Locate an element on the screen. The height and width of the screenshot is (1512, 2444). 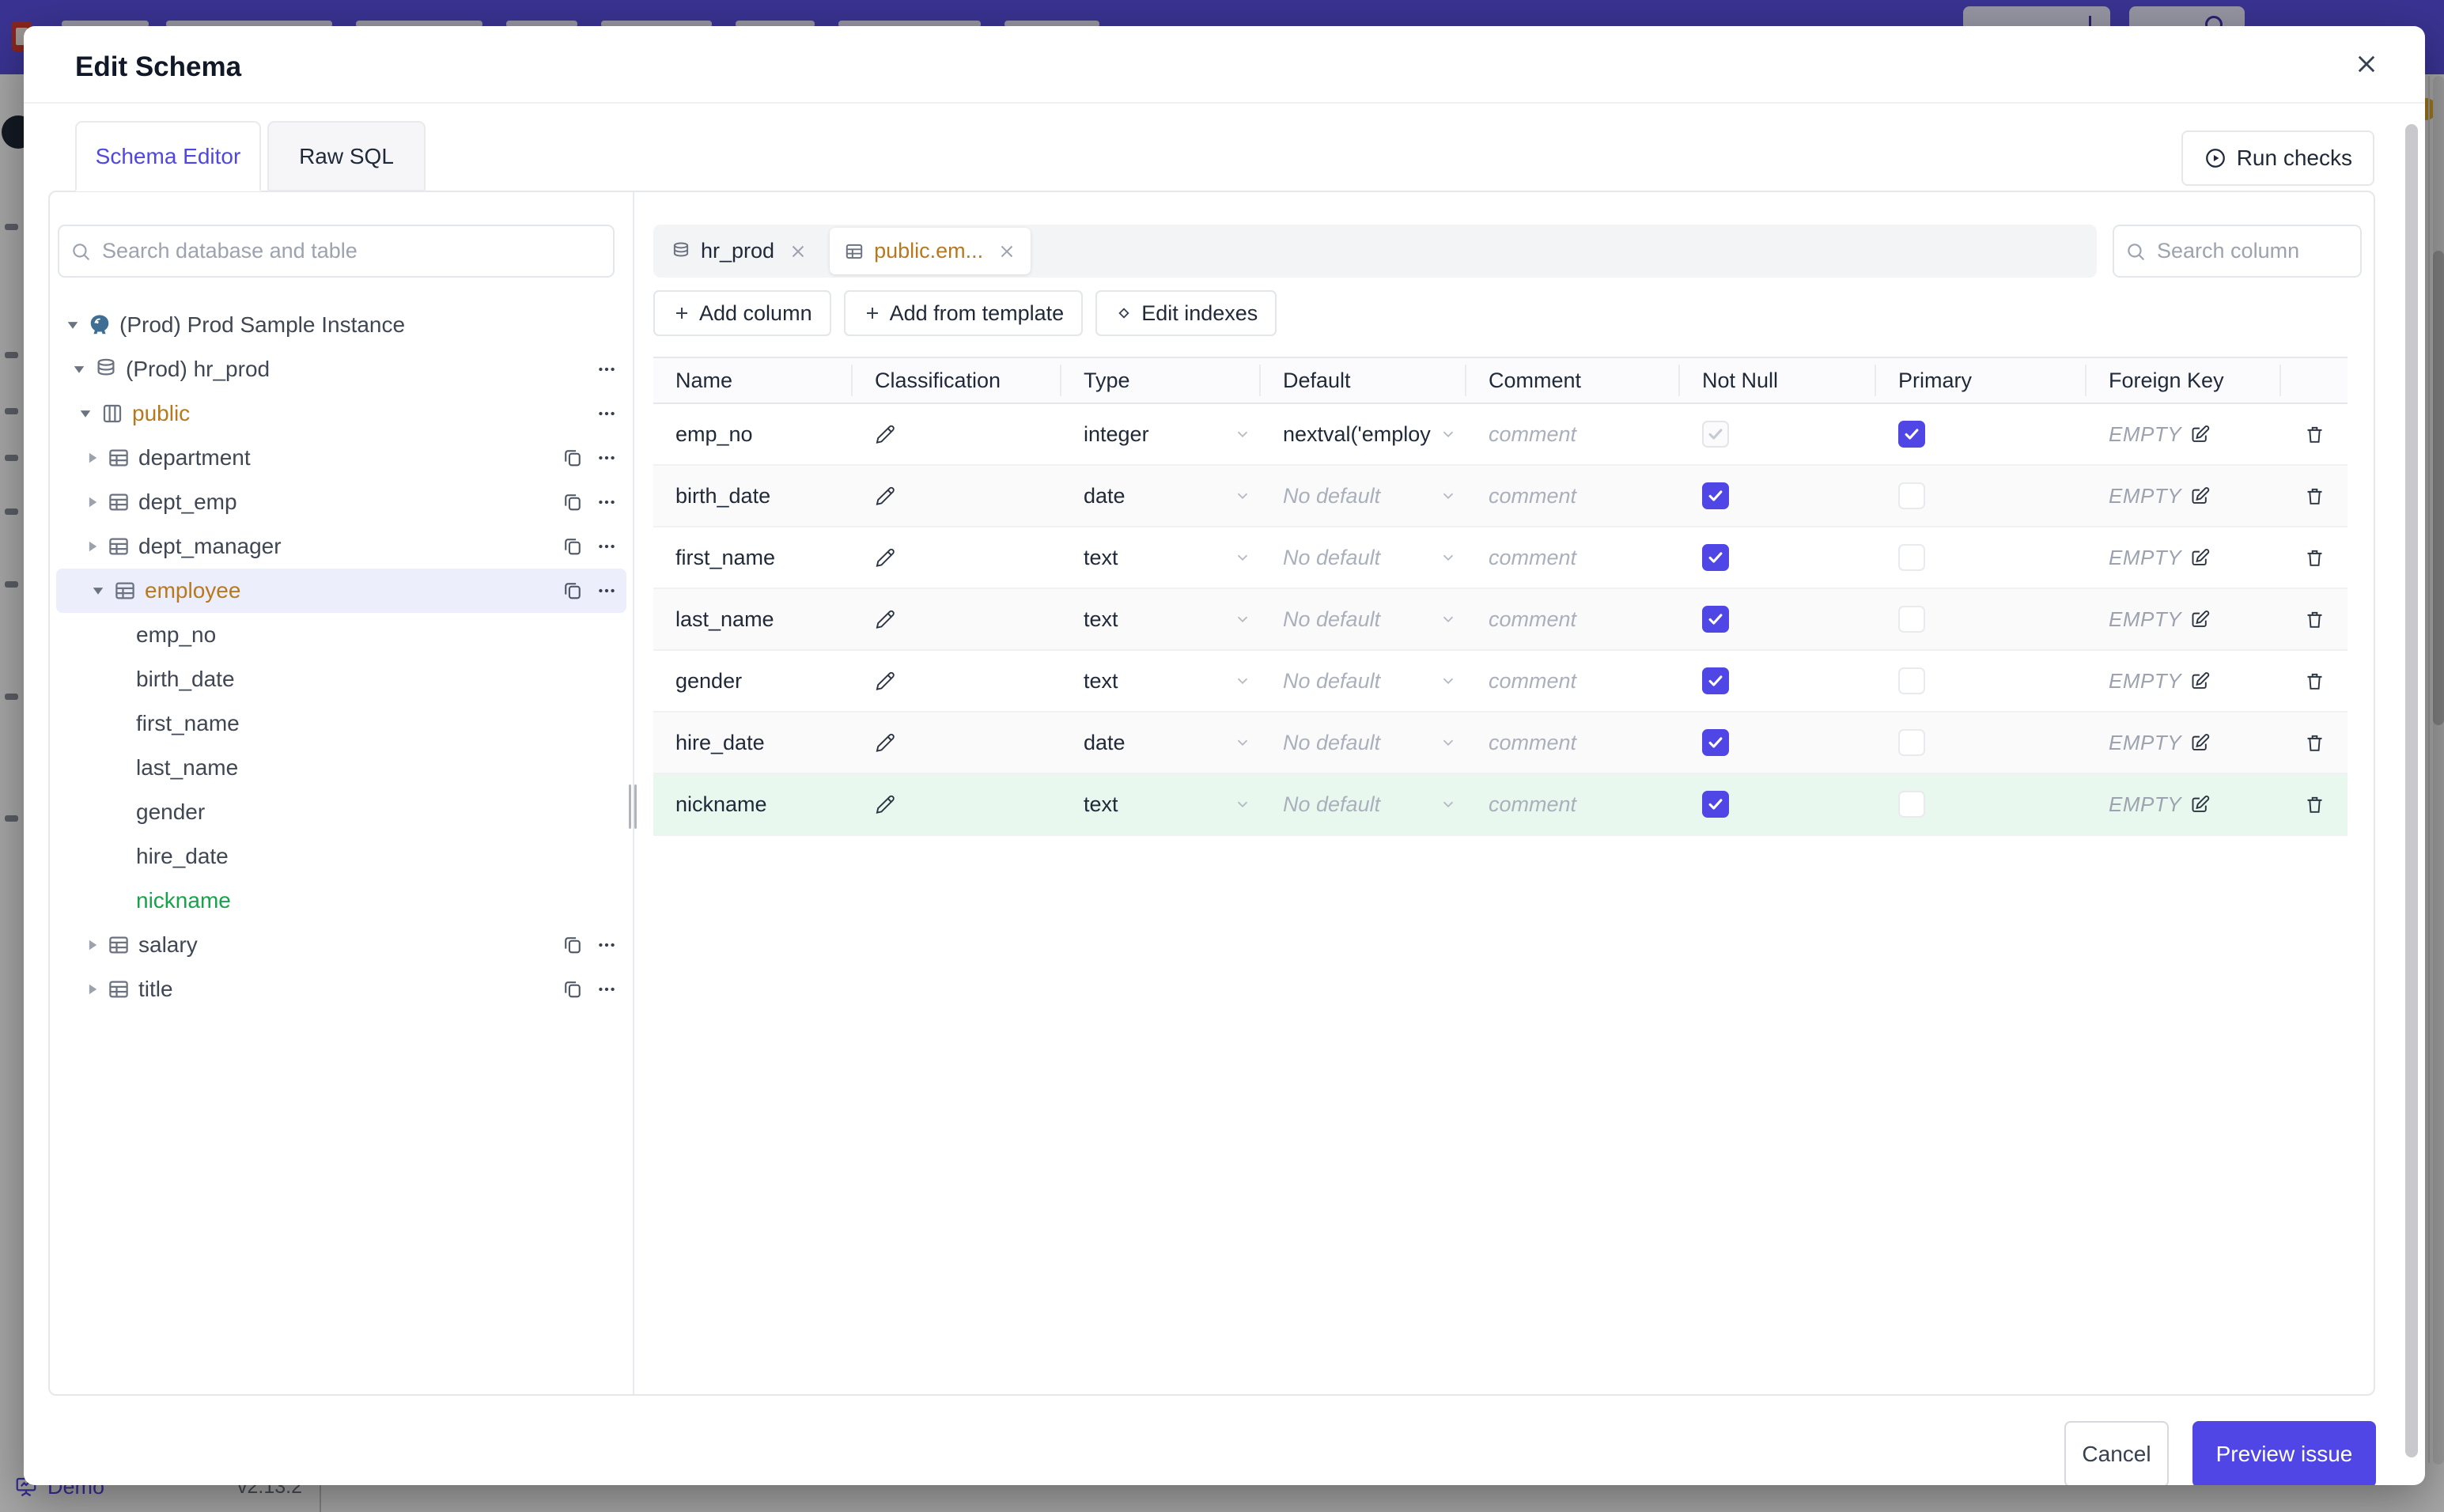
modal-scrollbar-thumb is located at coordinates (2411, 791).